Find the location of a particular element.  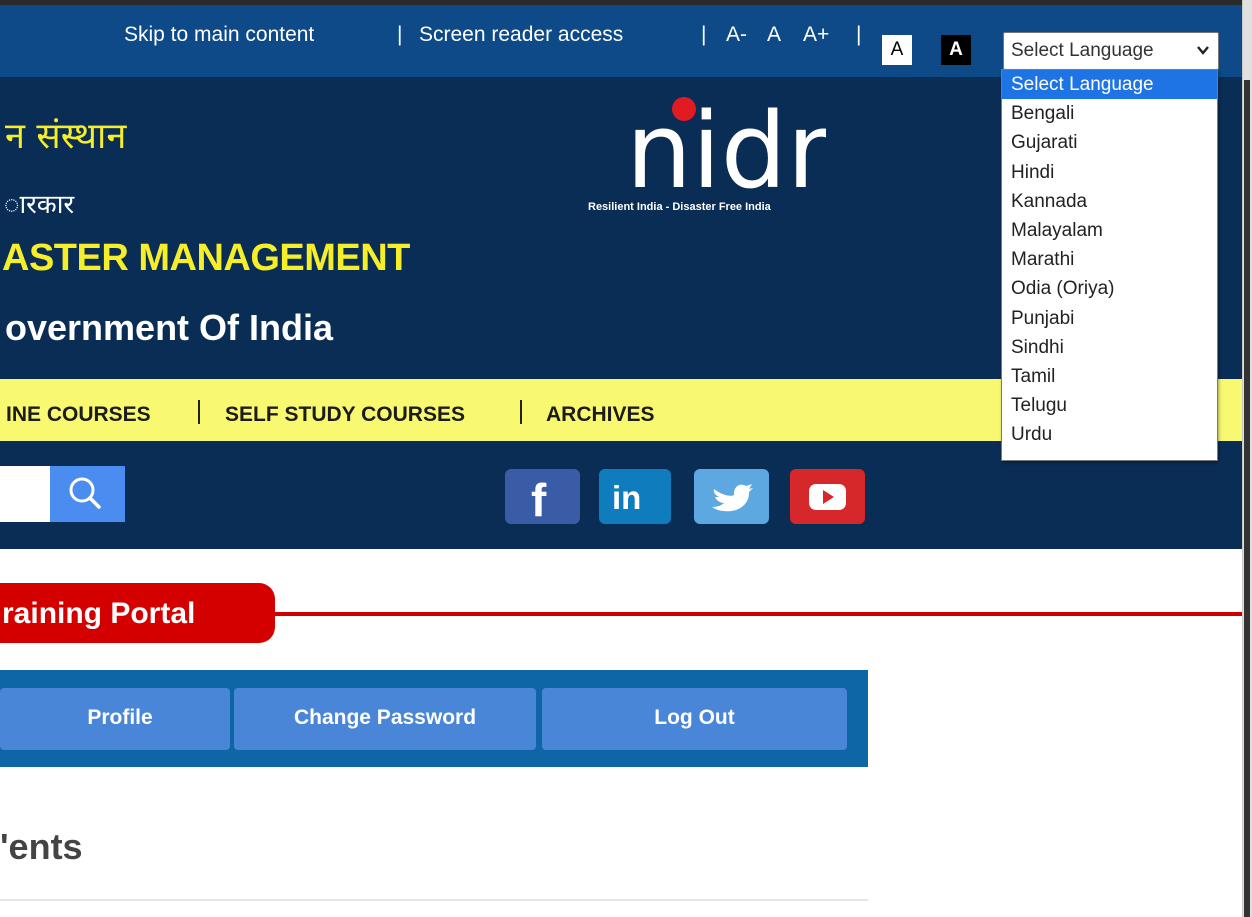

youtube-icon is located at coordinates (827, 497).